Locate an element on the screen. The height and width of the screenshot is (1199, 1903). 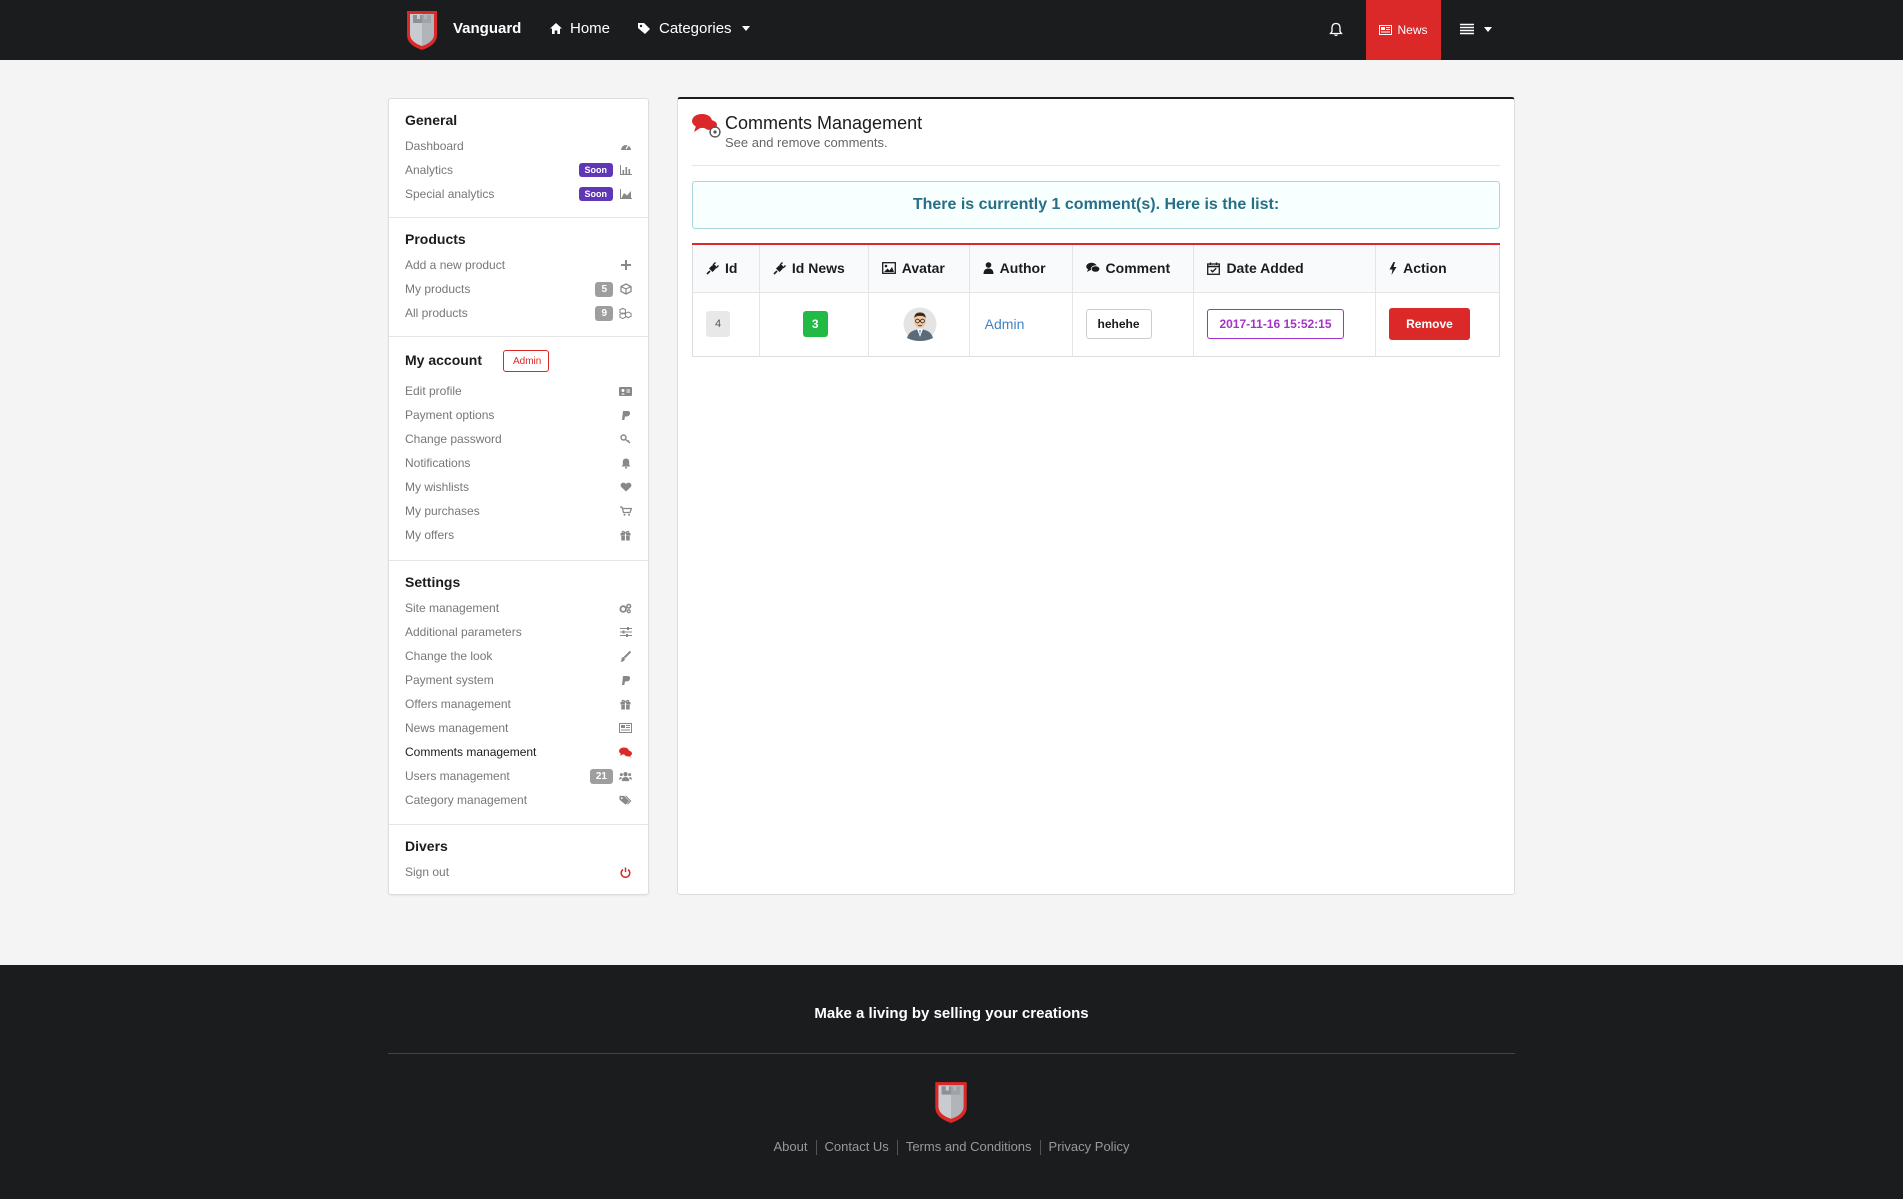
footer-tagline: Make a living by selling your creations is located at coordinates (951, 1013).